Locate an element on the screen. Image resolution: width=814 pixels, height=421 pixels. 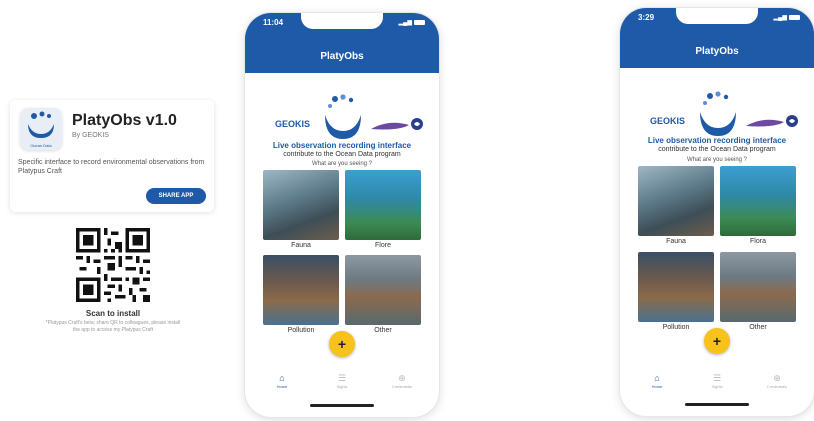
water-drops-icon is located at coordinates (41, 124).